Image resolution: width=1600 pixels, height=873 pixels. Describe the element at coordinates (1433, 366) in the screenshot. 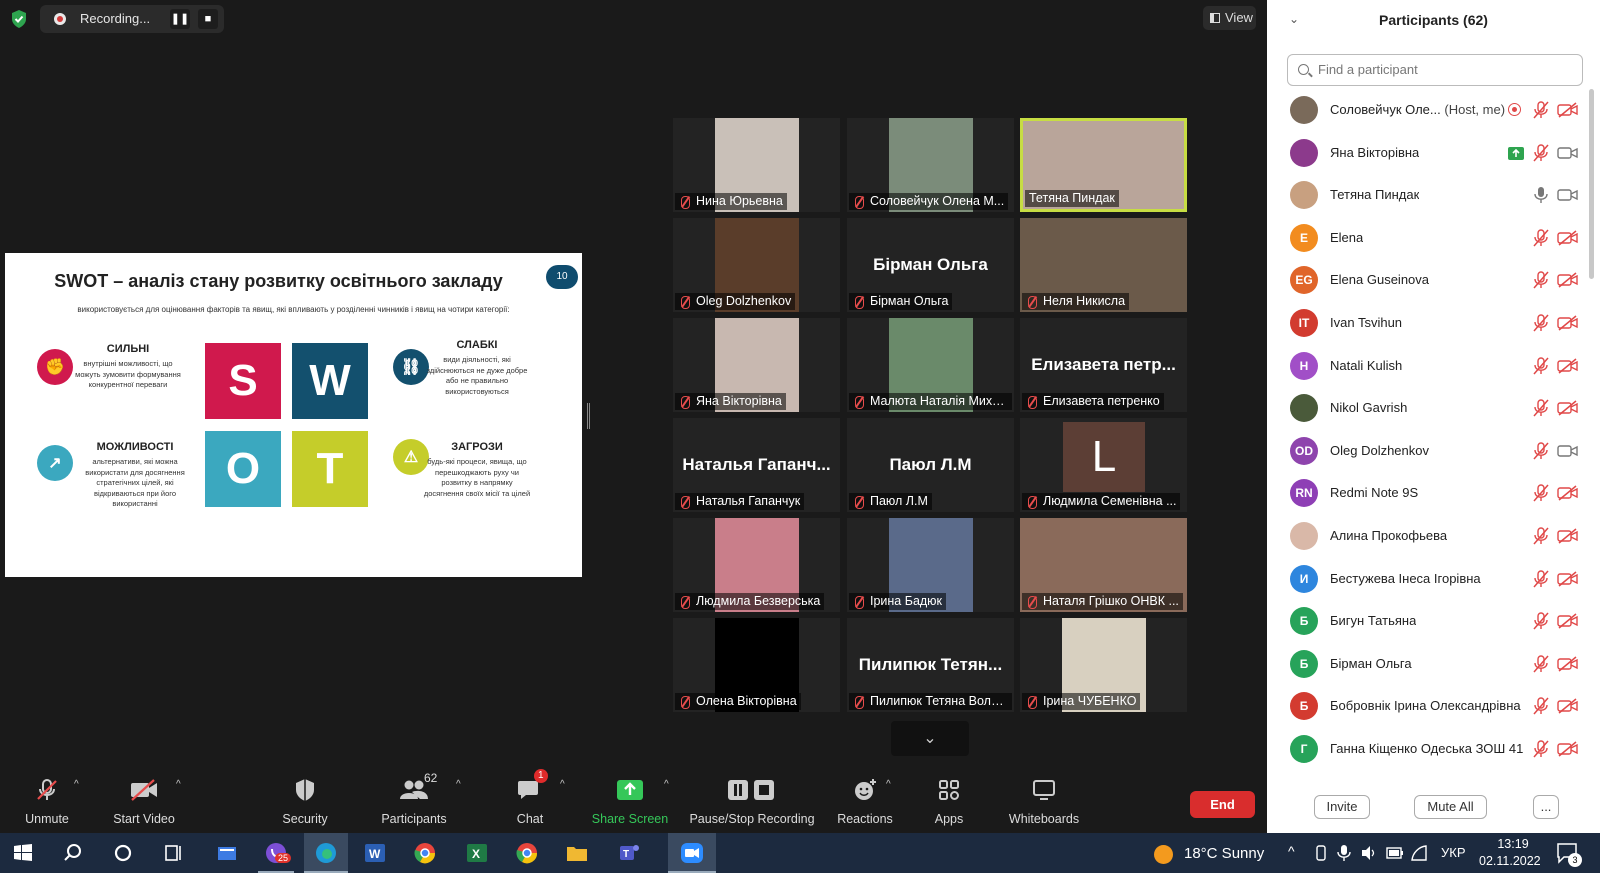

I see `participant-row: H Natali Kulish` at that location.